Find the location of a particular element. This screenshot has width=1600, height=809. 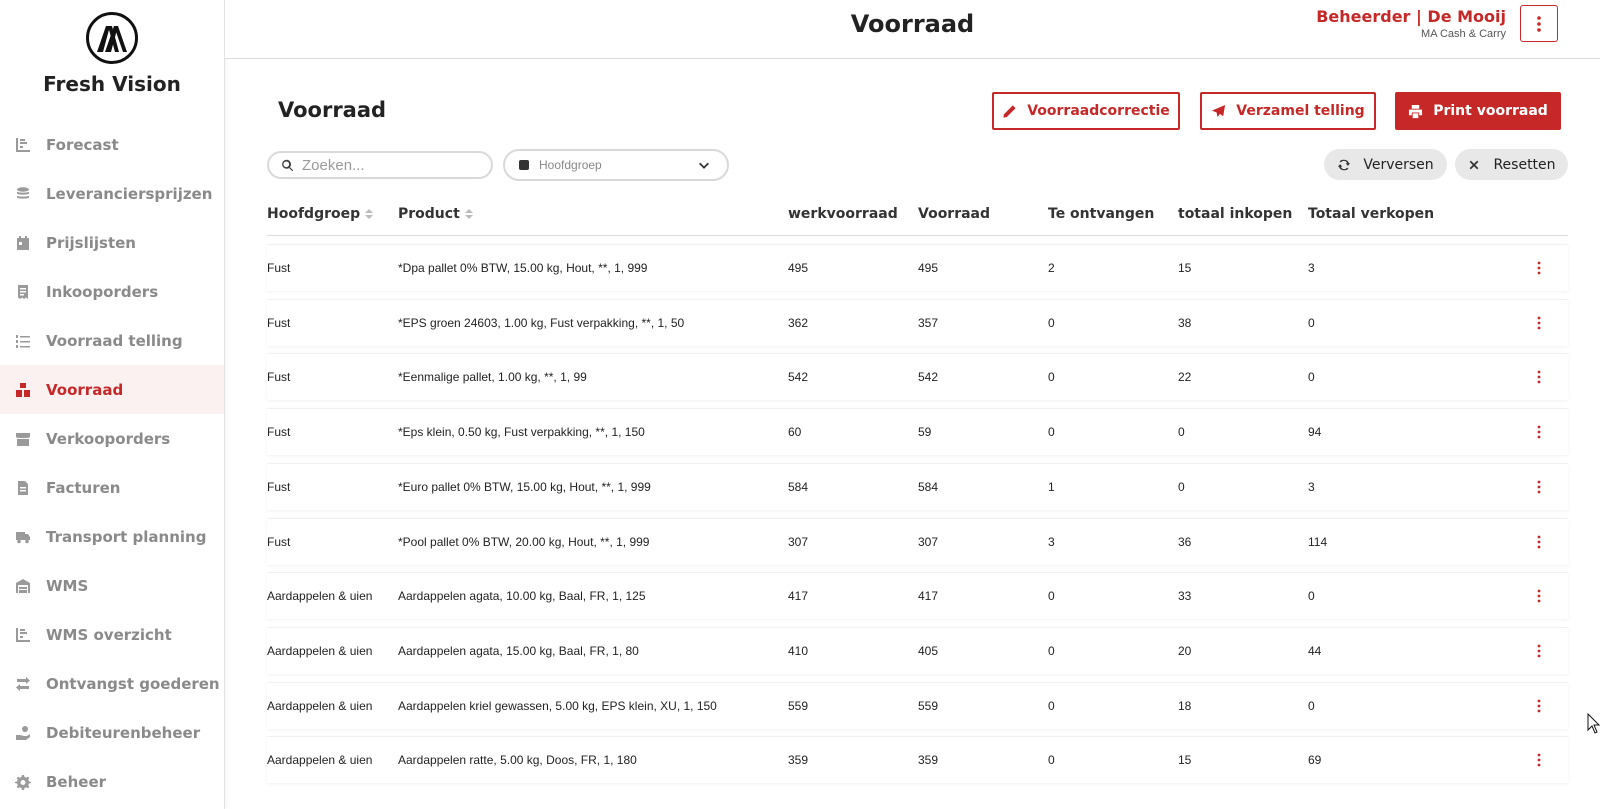

sidebar-item-verkooporders: Verkooporders is located at coordinates (112, 438).